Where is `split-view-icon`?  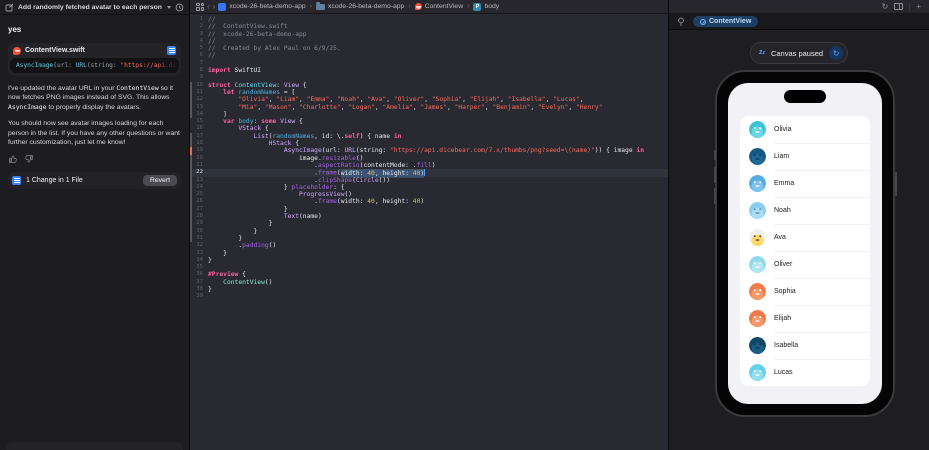 split-view-icon is located at coordinates (899, 6).